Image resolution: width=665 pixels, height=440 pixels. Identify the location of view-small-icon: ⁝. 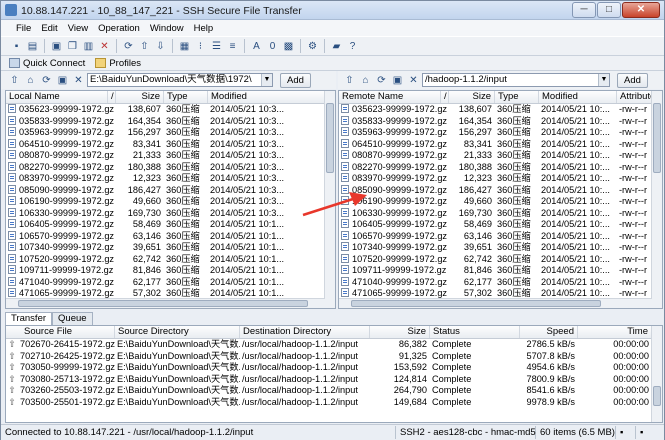
(200, 46).